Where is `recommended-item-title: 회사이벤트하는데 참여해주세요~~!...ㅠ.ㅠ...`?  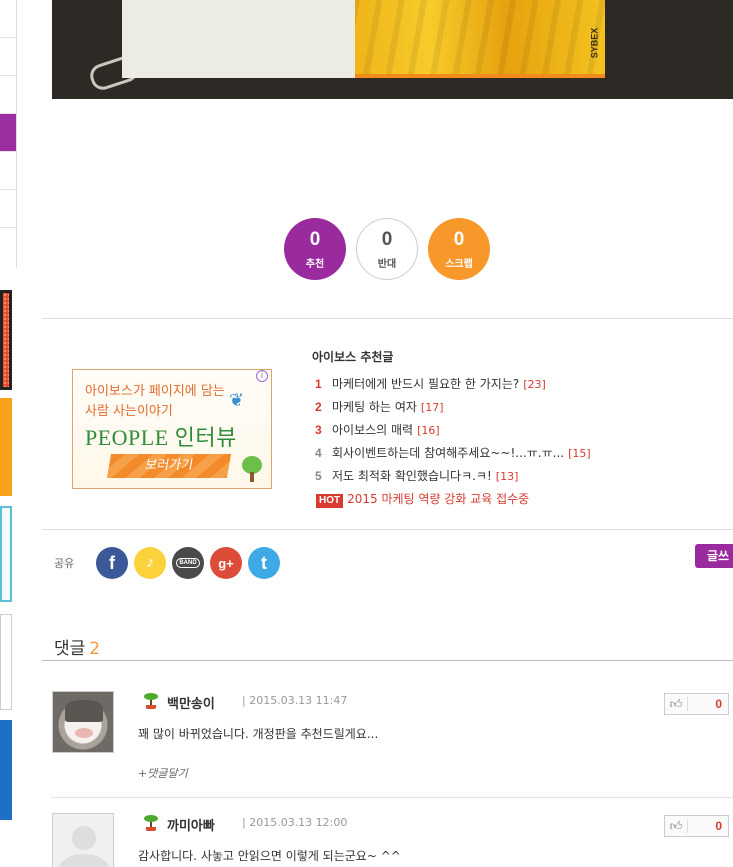
recommended-item-title: 회사이벤트하는데 참여해주세요~~!...ㅠ.ㅠ... is located at coordinates (448, 453).